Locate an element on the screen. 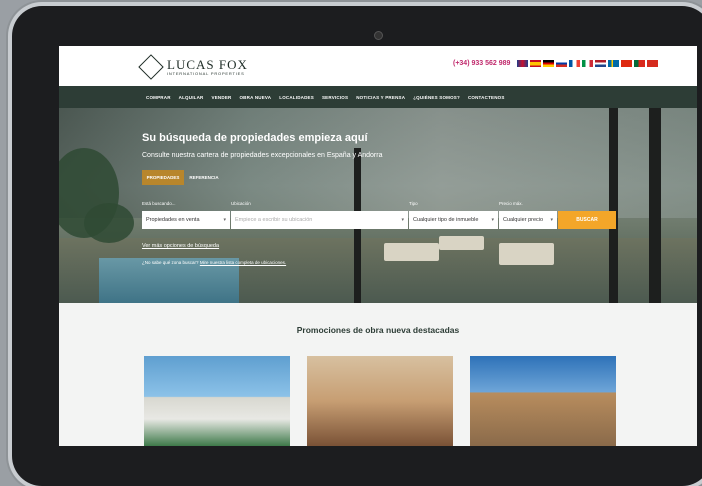 The height and width of the screenshot is (486, 702). webcam-icon is located at coordinates (378, 35).